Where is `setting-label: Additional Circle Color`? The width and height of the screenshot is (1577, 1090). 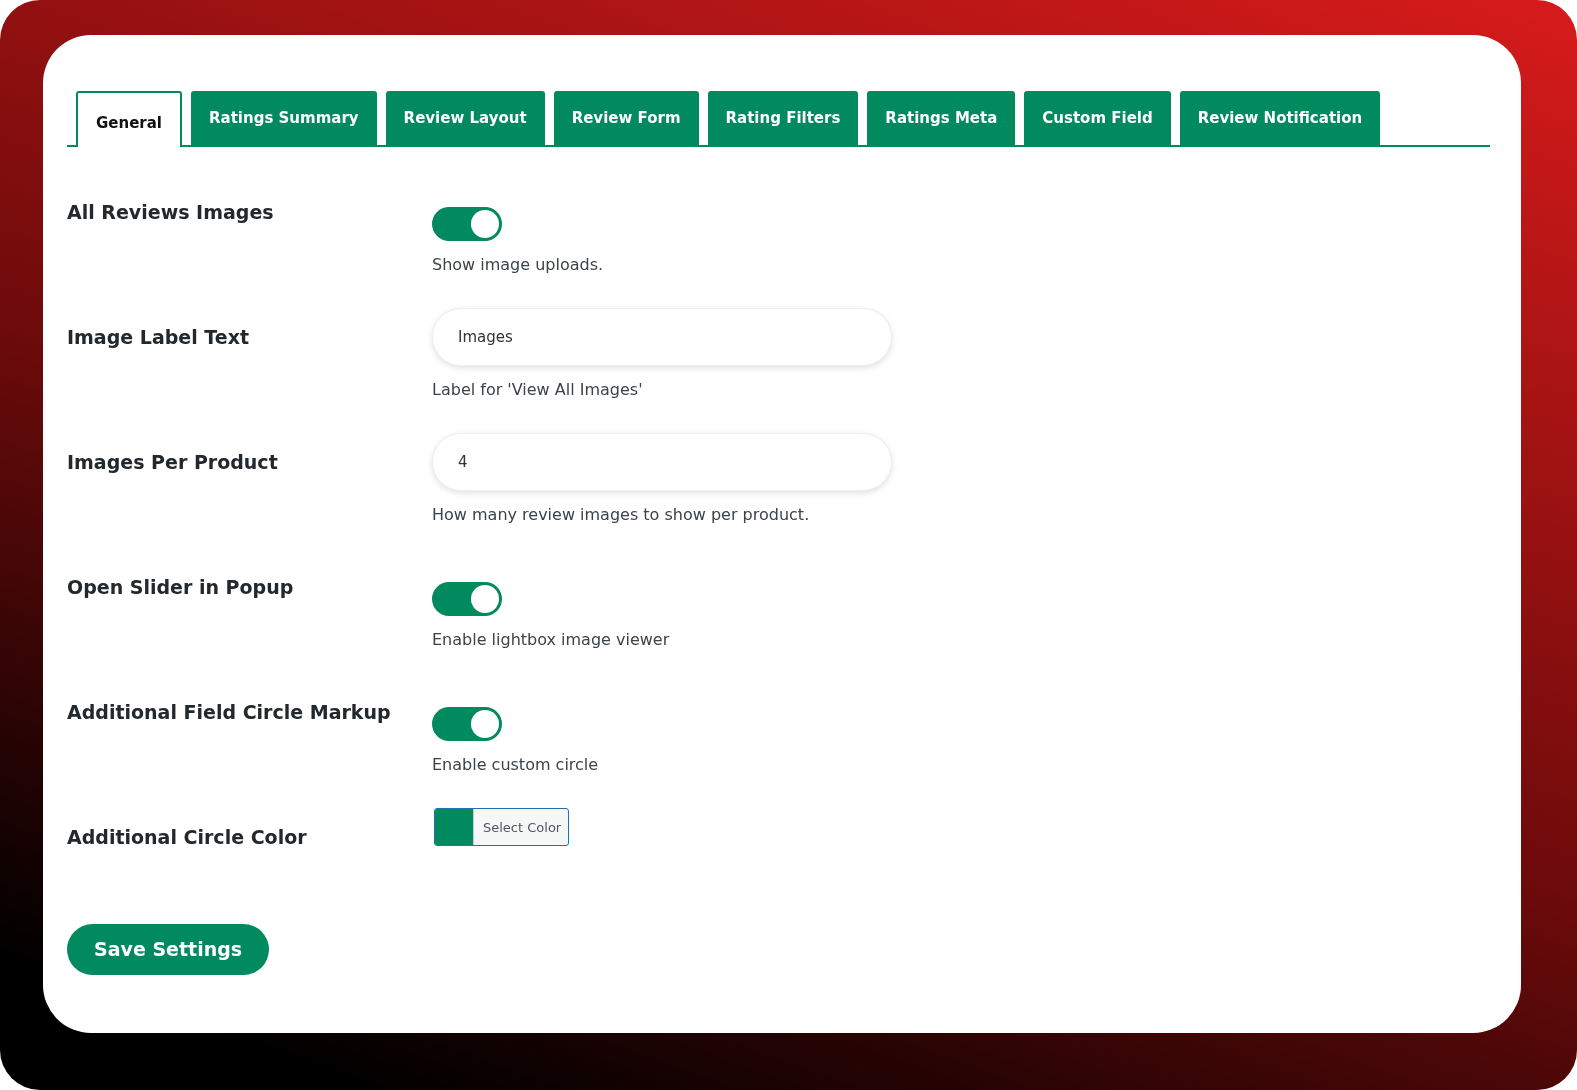 setting-label: Additional Circle Color is located at coordinates (187, 837).